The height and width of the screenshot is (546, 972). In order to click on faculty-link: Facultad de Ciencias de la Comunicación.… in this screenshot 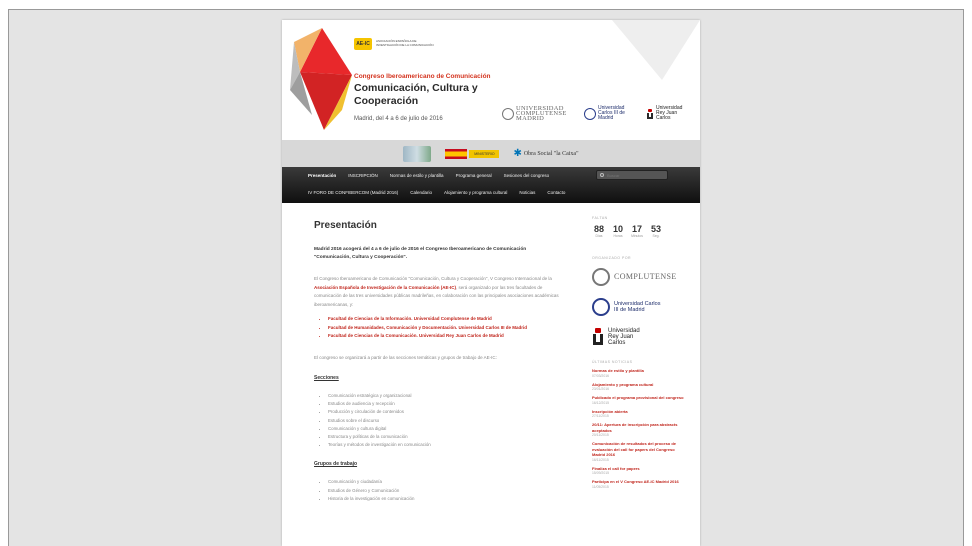, I will do `click(446, 336)`.